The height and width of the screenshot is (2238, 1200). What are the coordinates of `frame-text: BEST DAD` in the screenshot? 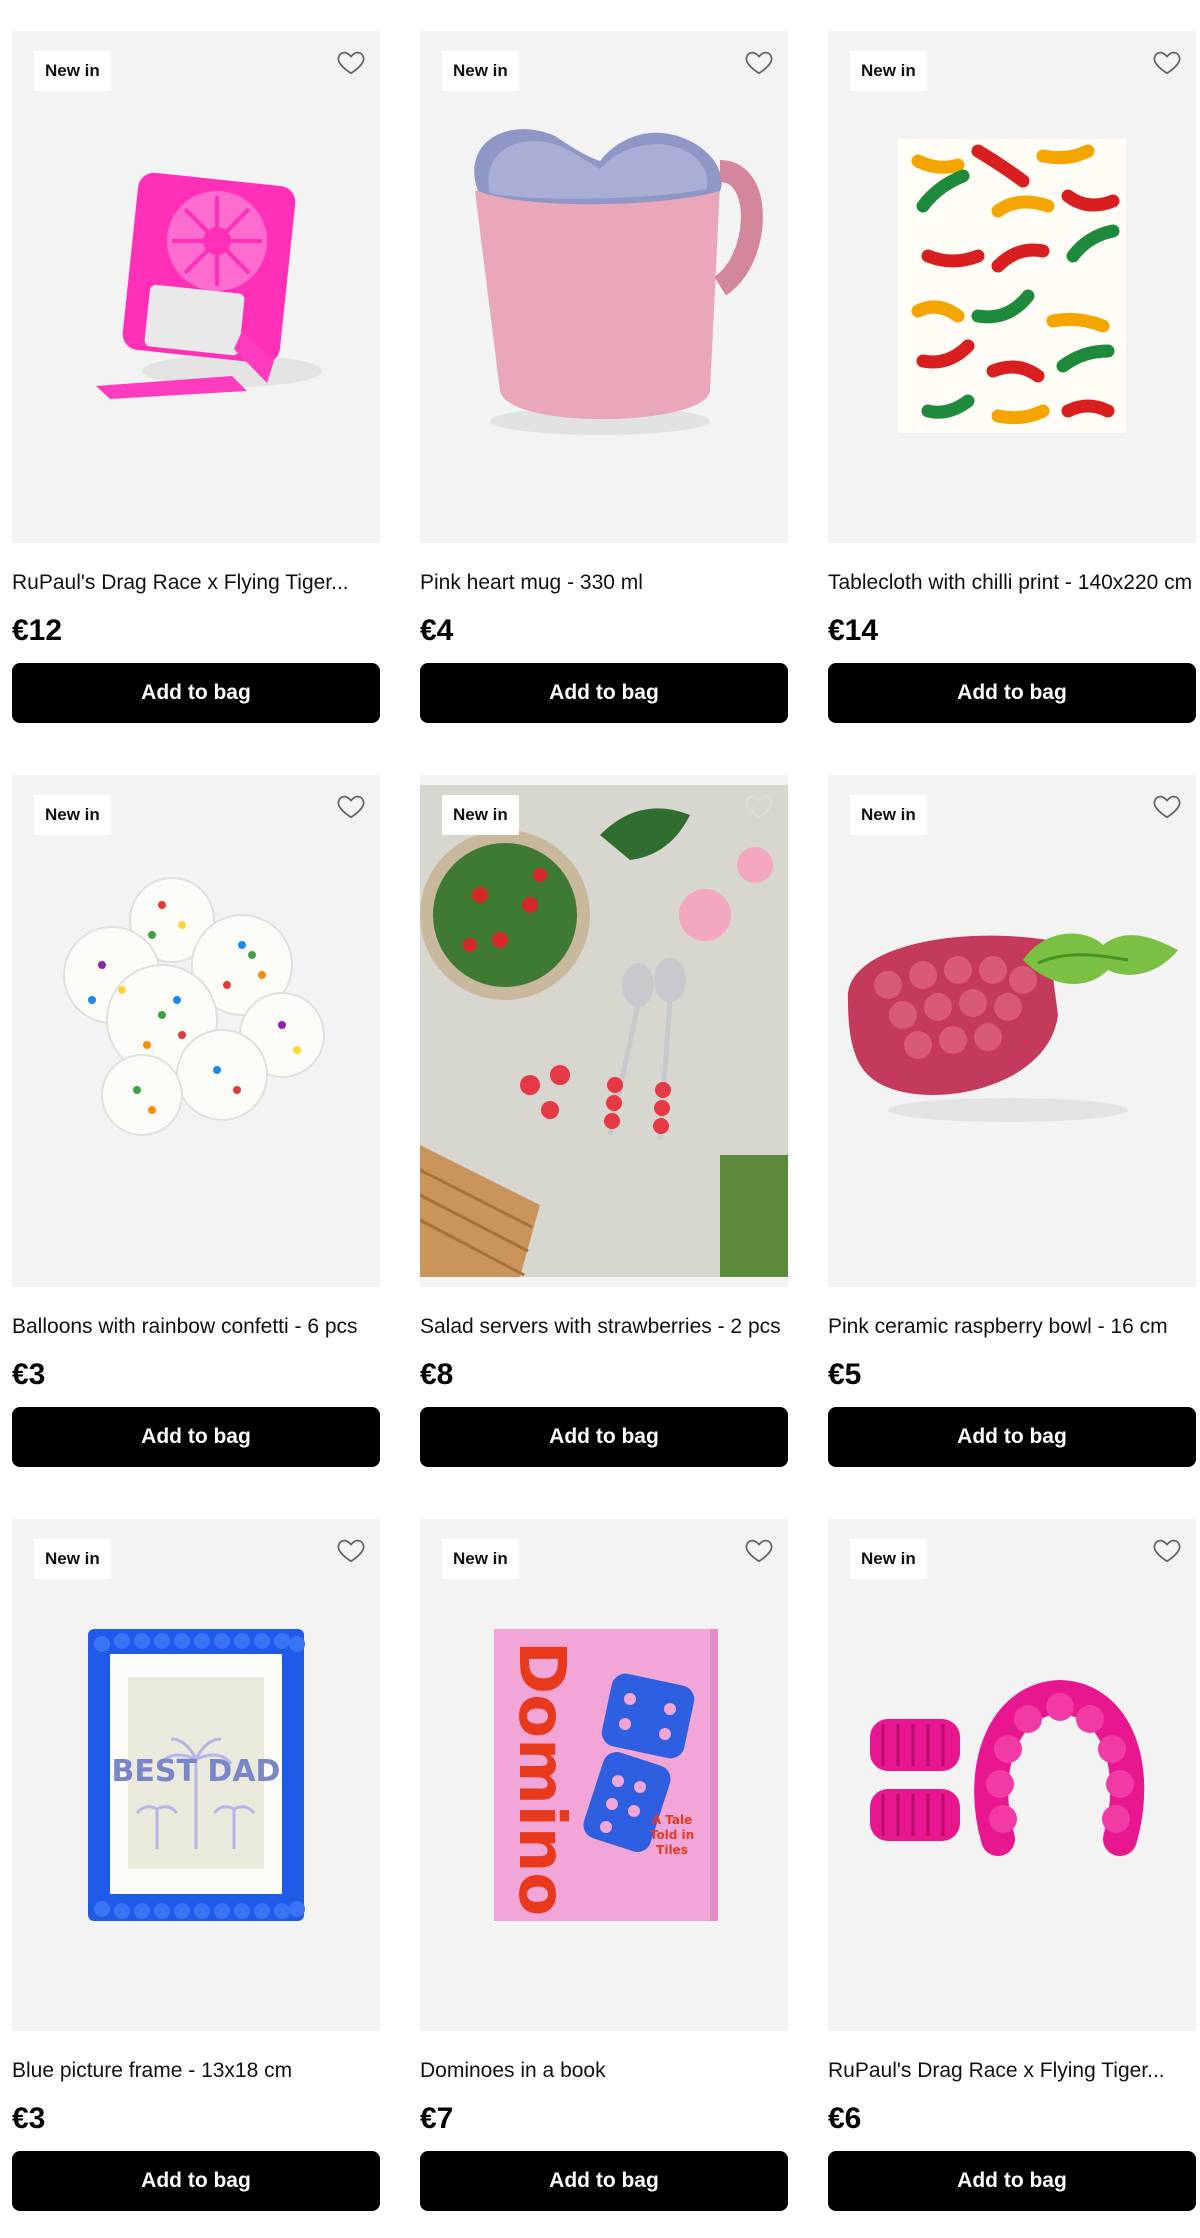 It's located at (196, 1771).